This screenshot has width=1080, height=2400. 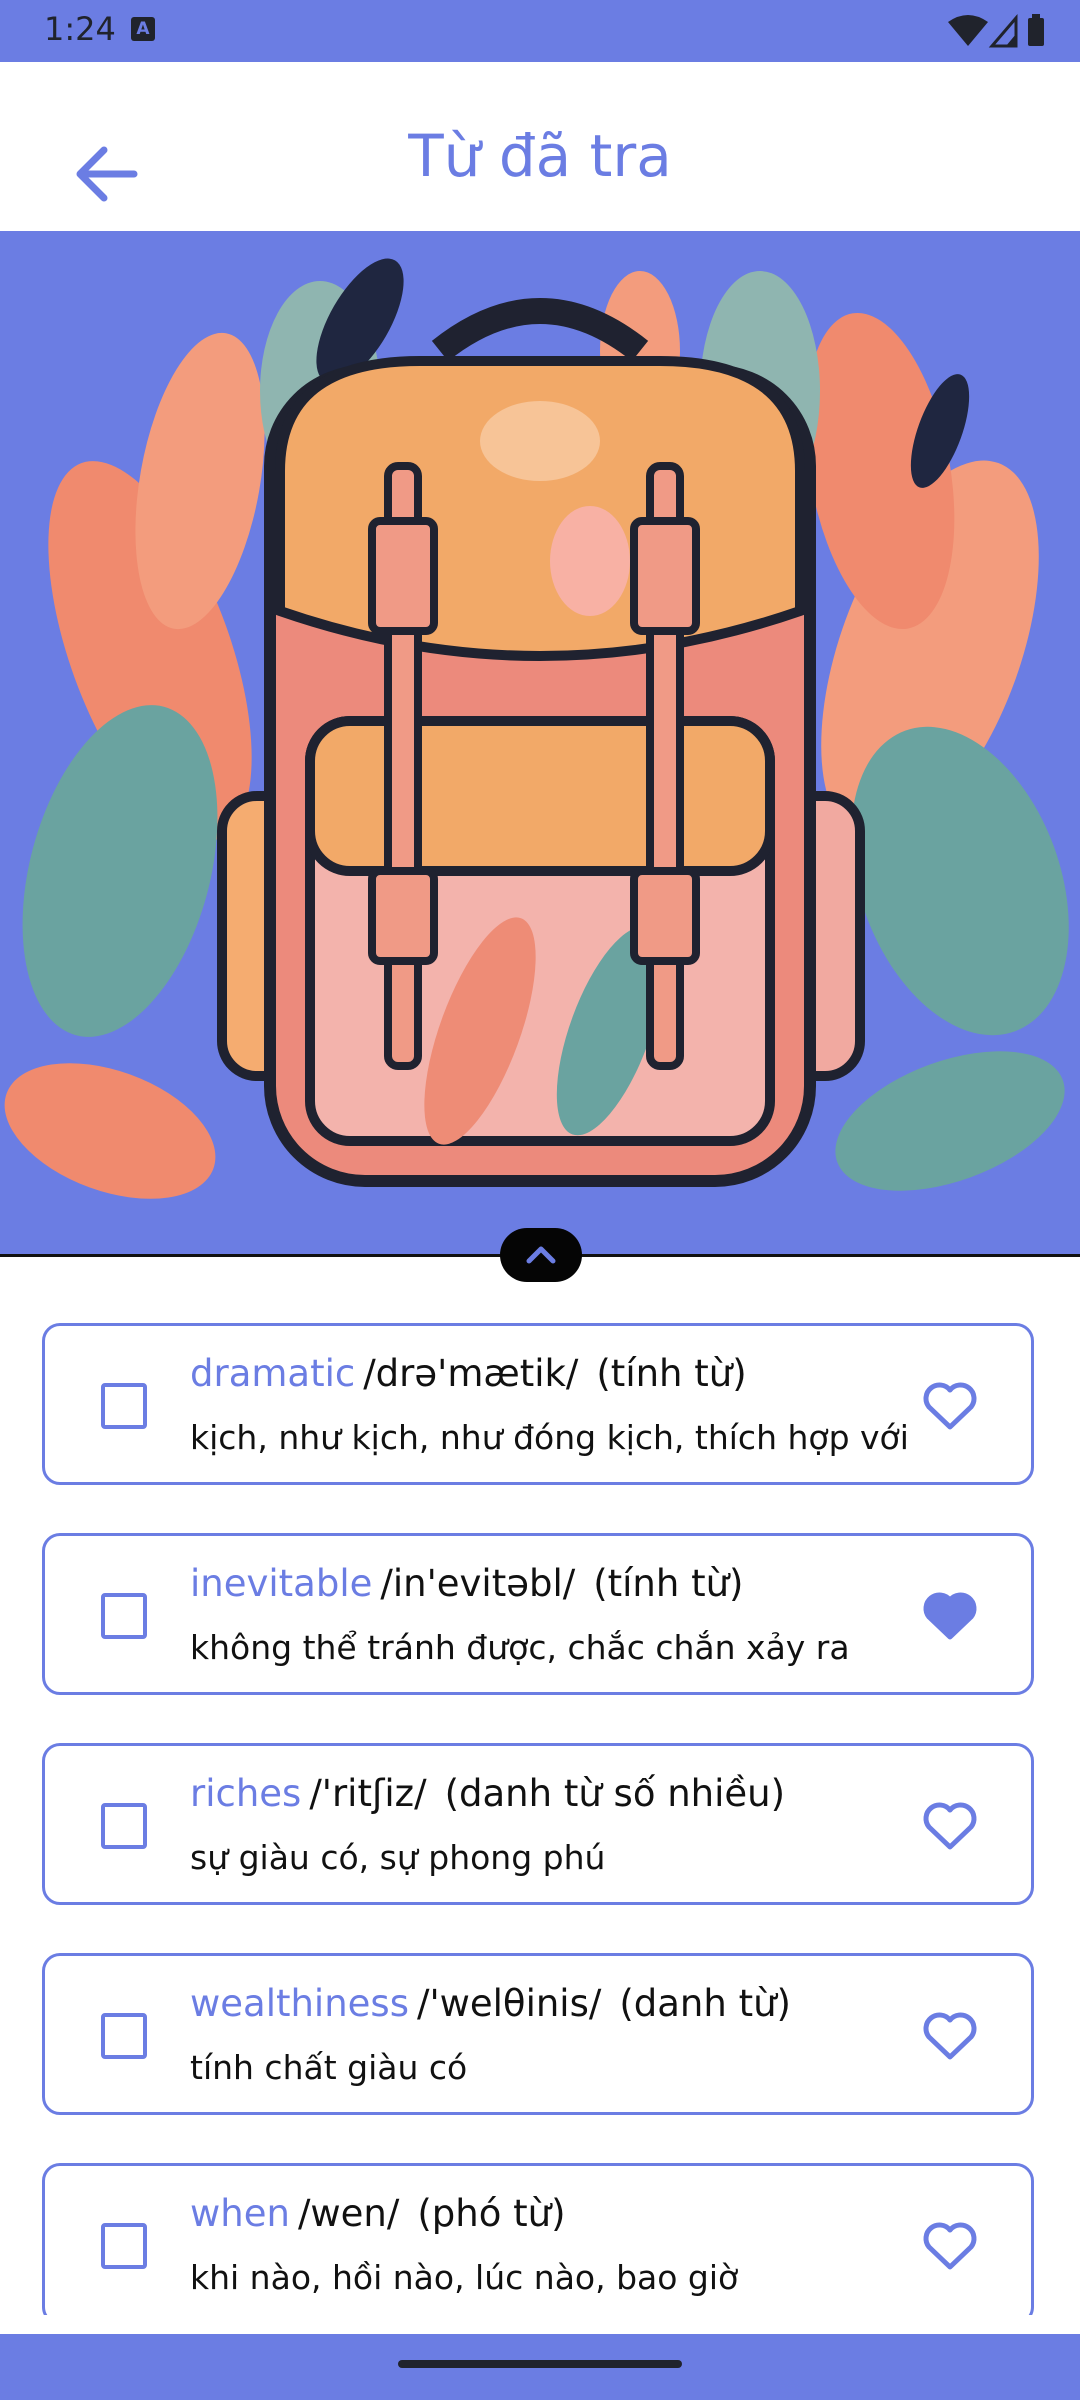 I want to click on word-header: dramatic/drə'mætik/ (tính từ), so click(x=468, y=1373).